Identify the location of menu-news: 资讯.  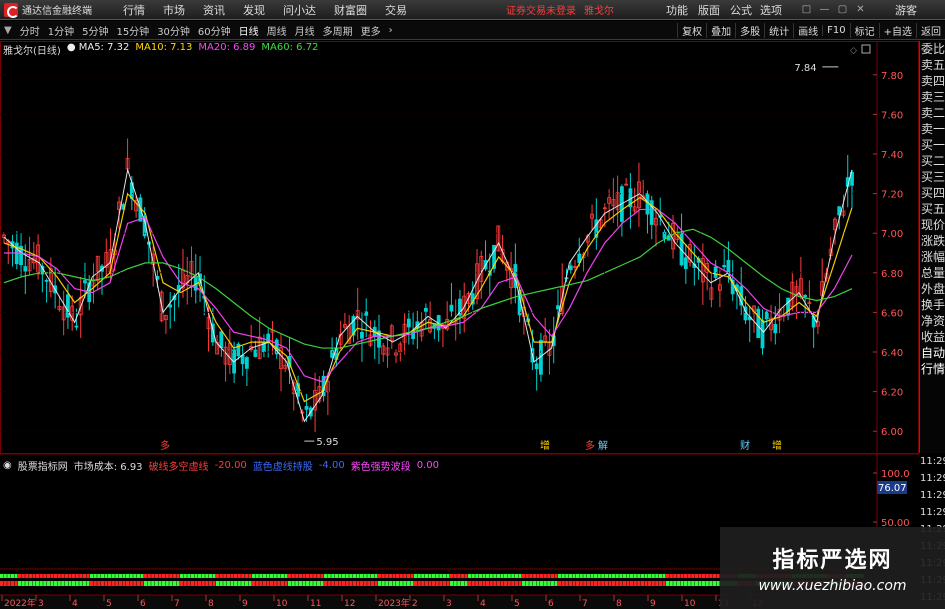
(214, 10).